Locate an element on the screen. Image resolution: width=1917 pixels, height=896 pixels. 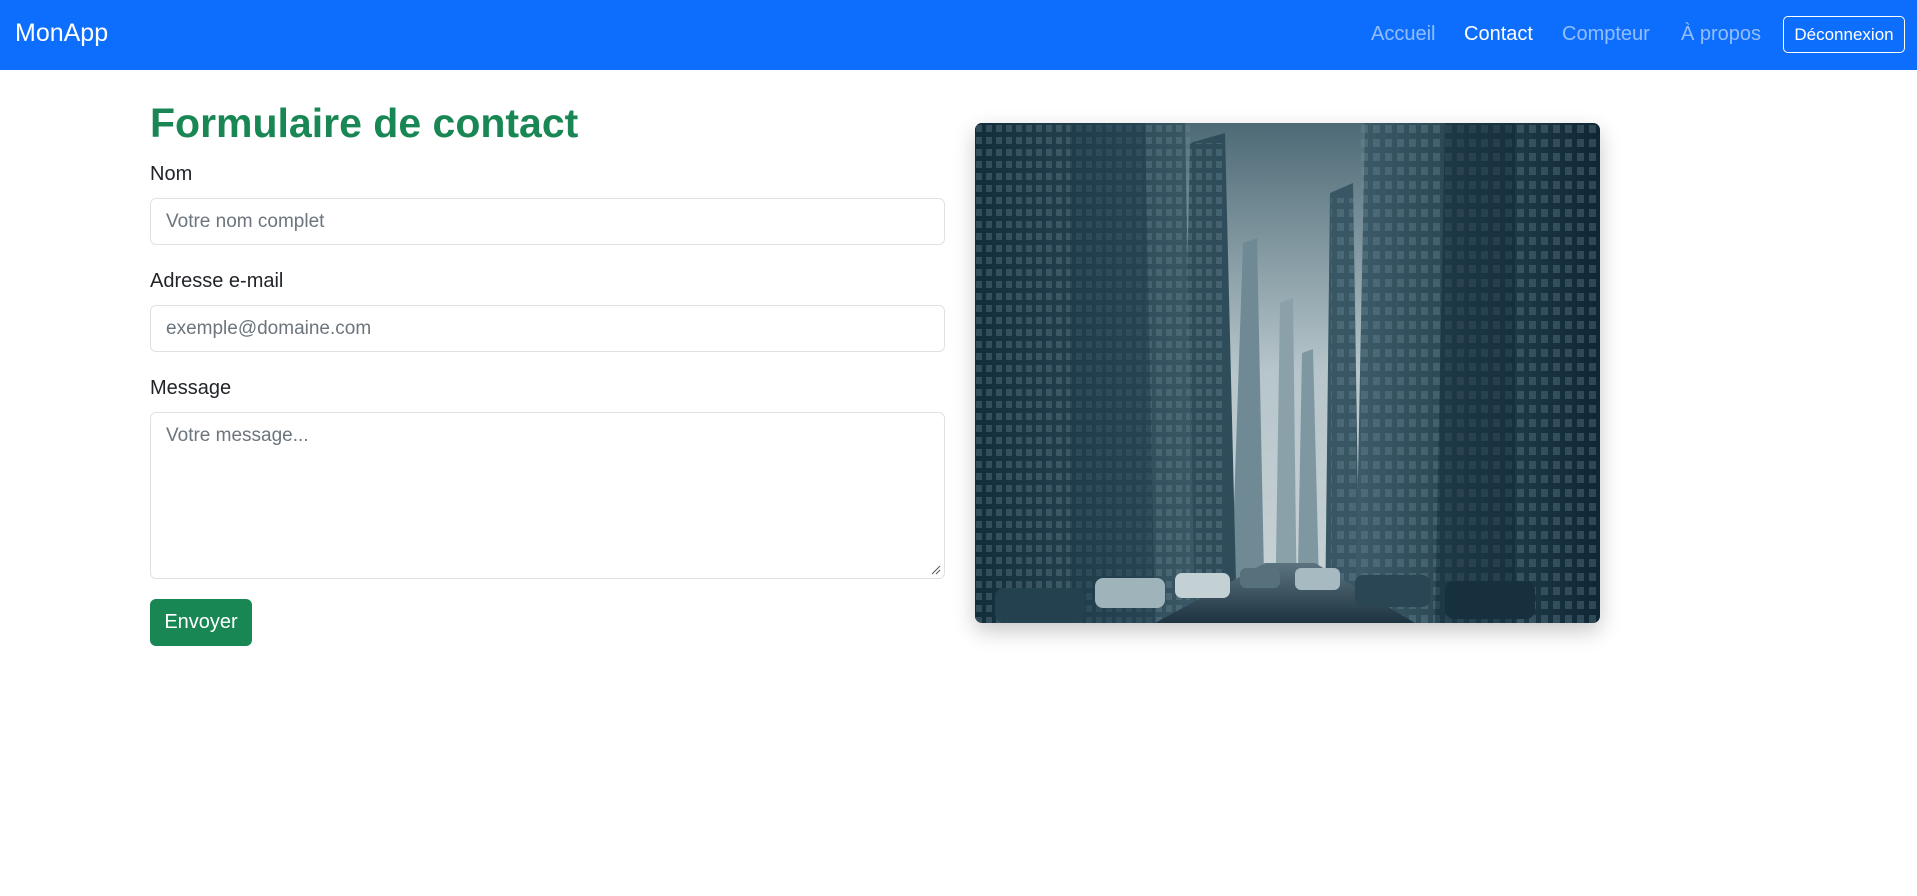
nav-link-accueil: Accueil is located at coordinates (1403, 34).